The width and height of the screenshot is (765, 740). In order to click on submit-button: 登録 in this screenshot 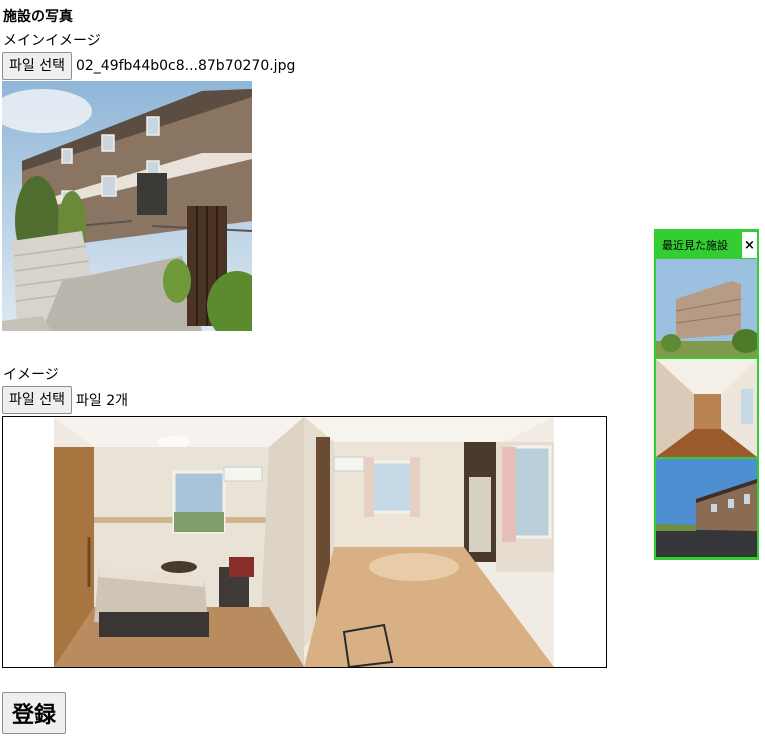, I will do `click(34, 713)`.